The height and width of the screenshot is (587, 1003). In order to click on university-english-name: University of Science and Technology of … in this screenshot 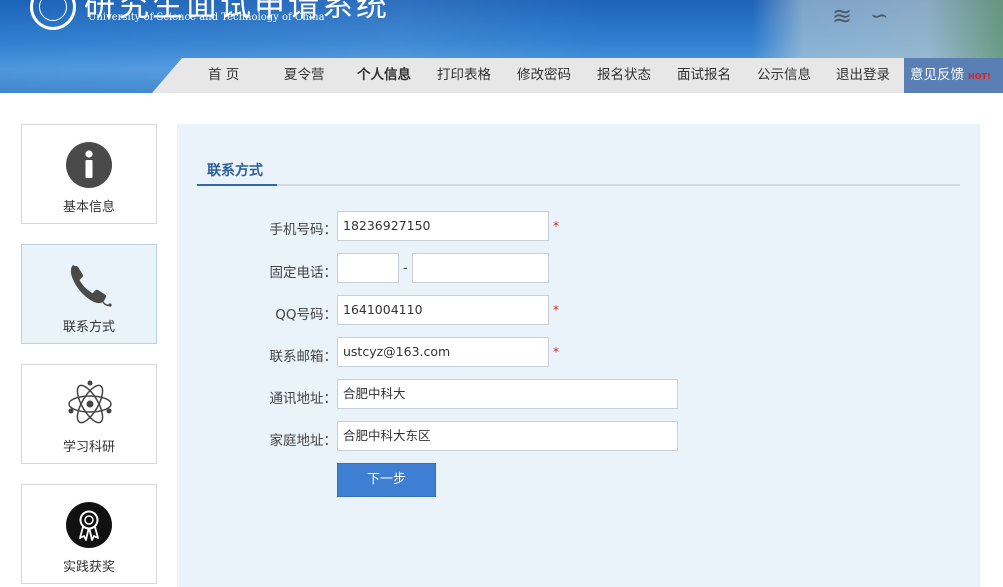, I will do `click(206, 17)`.